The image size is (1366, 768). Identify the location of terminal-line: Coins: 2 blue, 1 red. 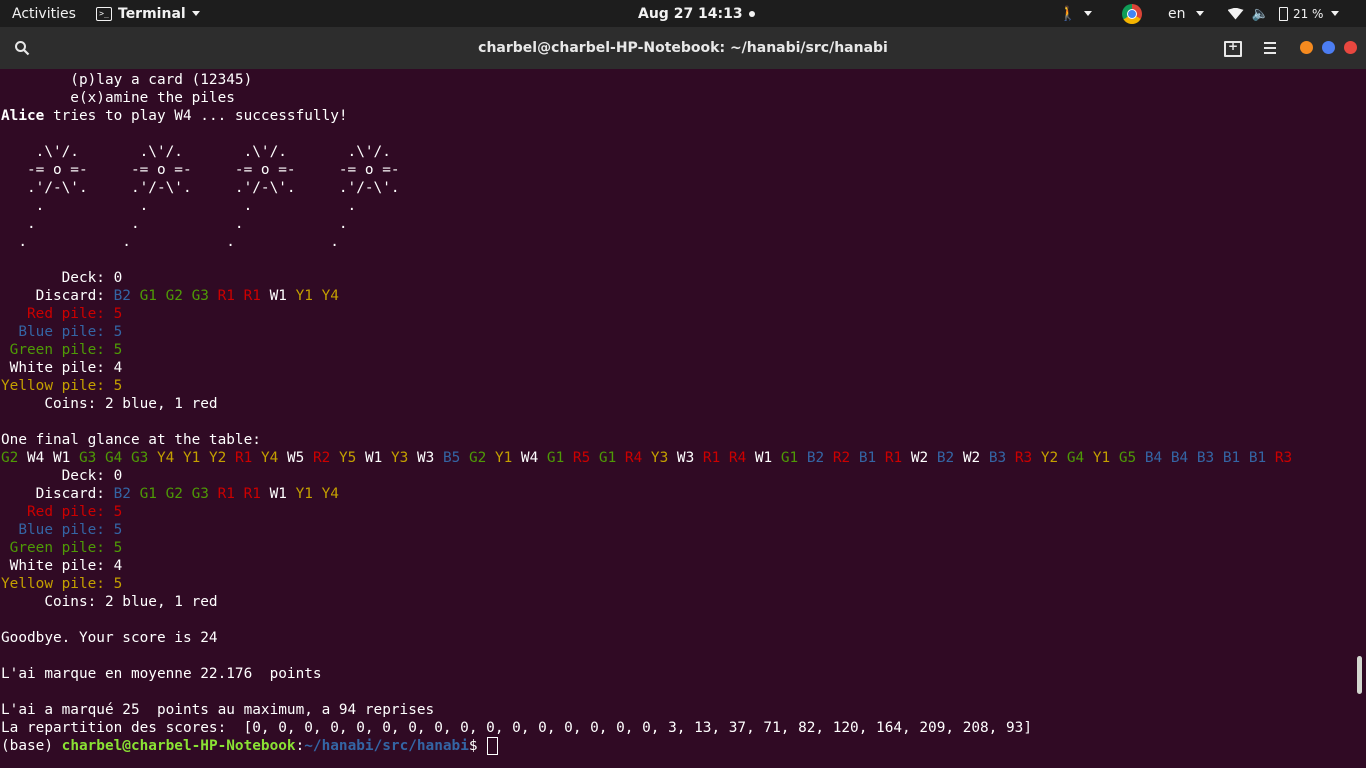
(109, 602).